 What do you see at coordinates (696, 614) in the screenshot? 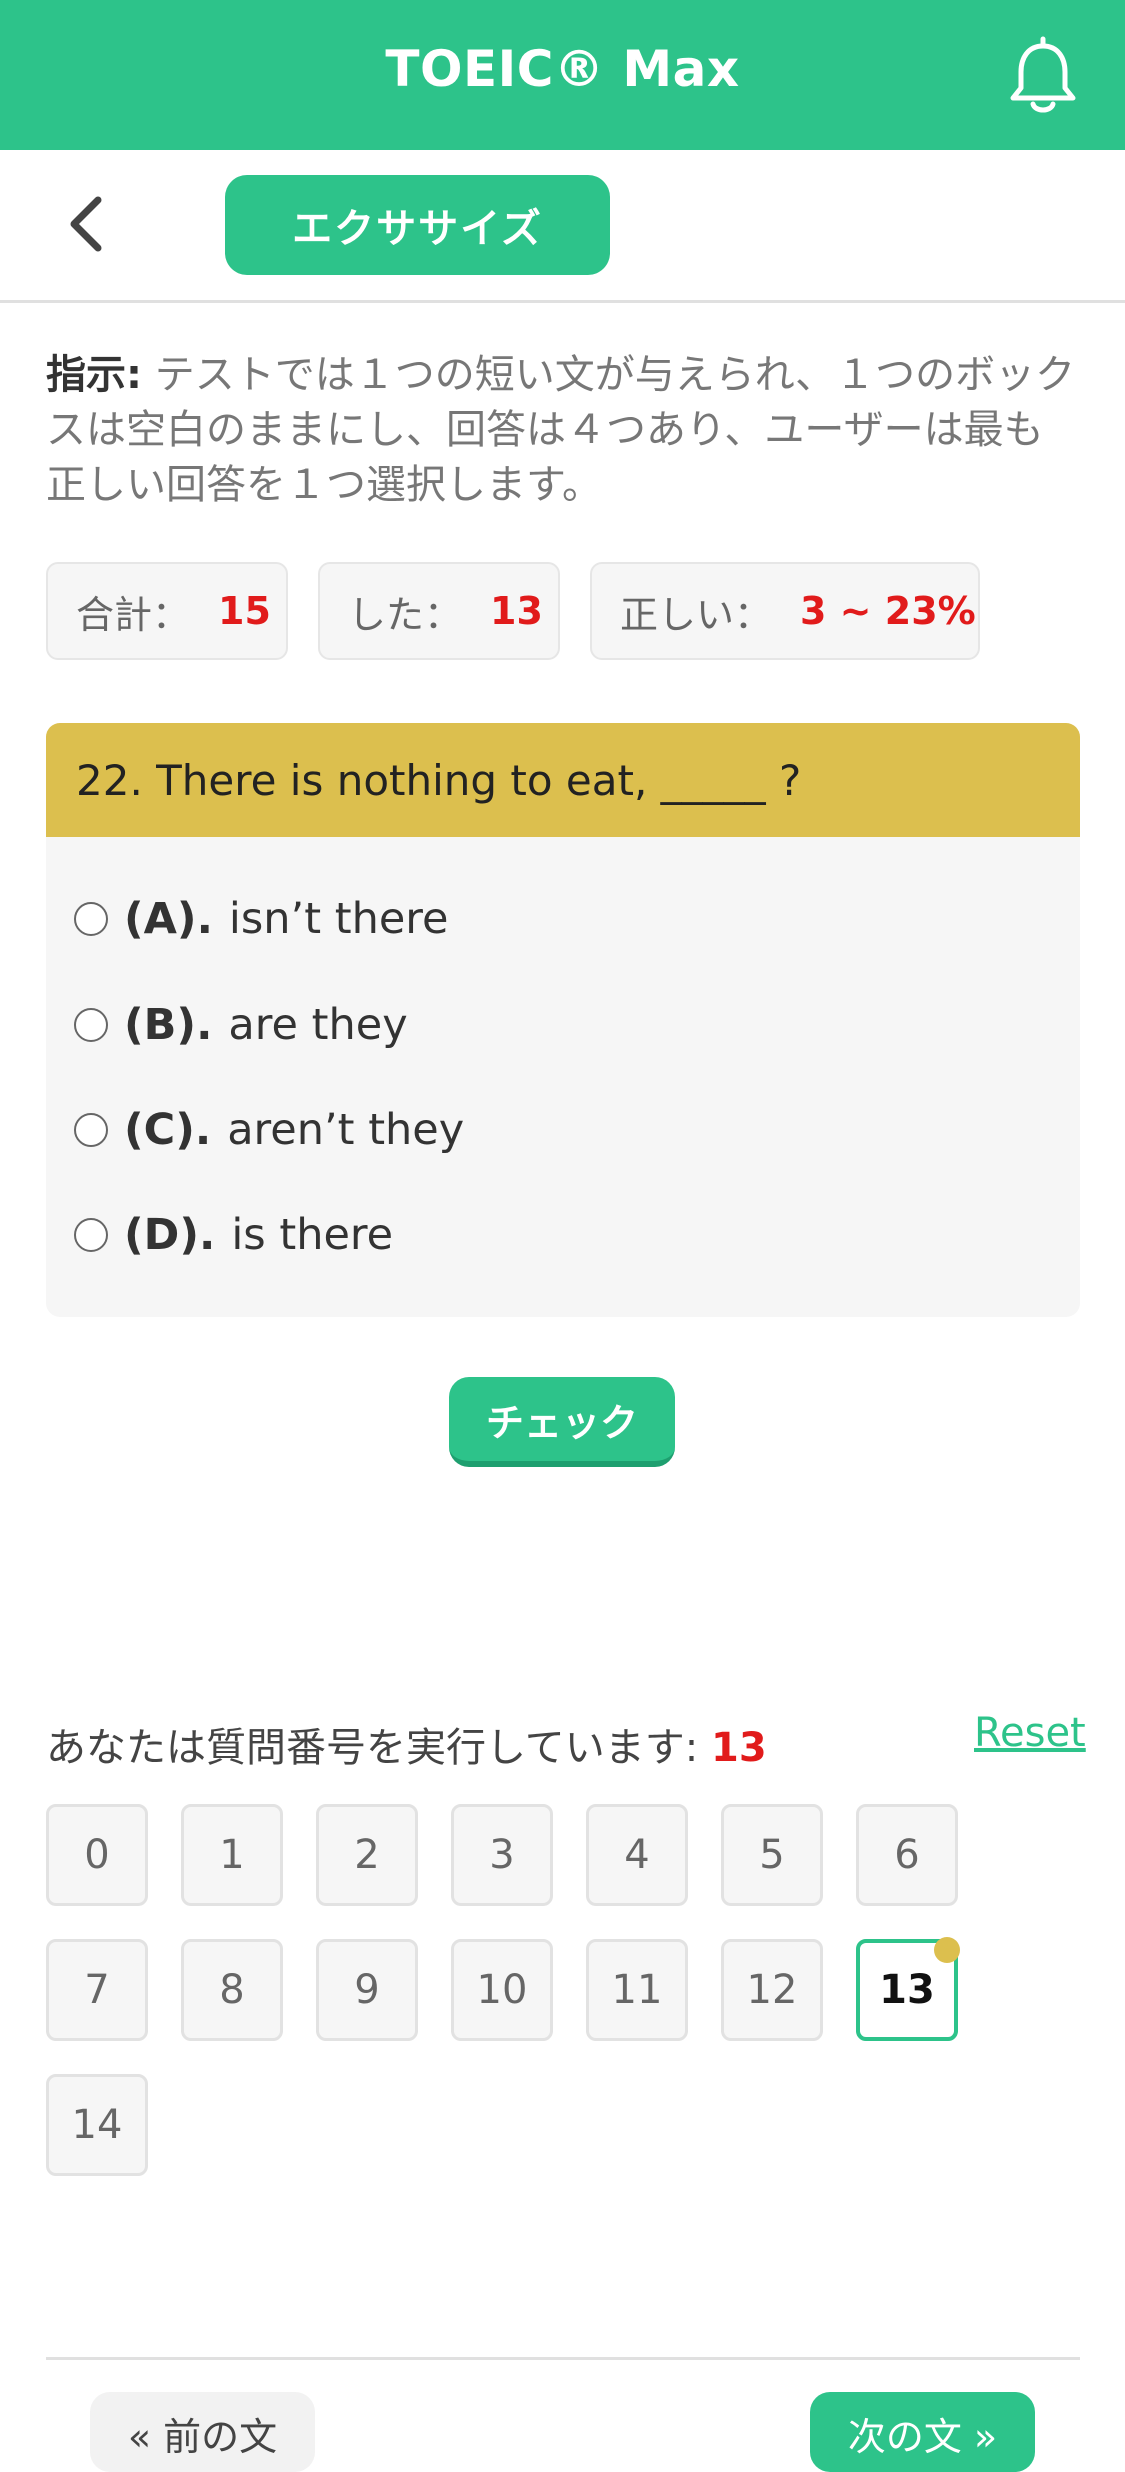
I see `stat-correct-label: 正しい：` at bounding box center [696, 614].